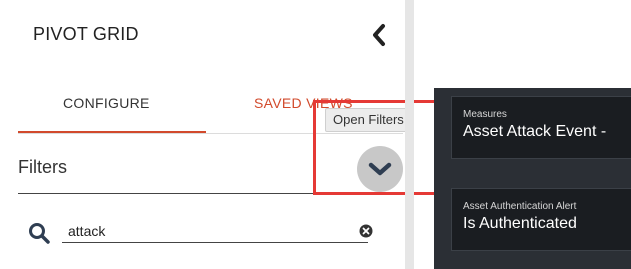 This screenshot has width=631, height=269. I want to click on filters-label: Filters, so click(42, 167).